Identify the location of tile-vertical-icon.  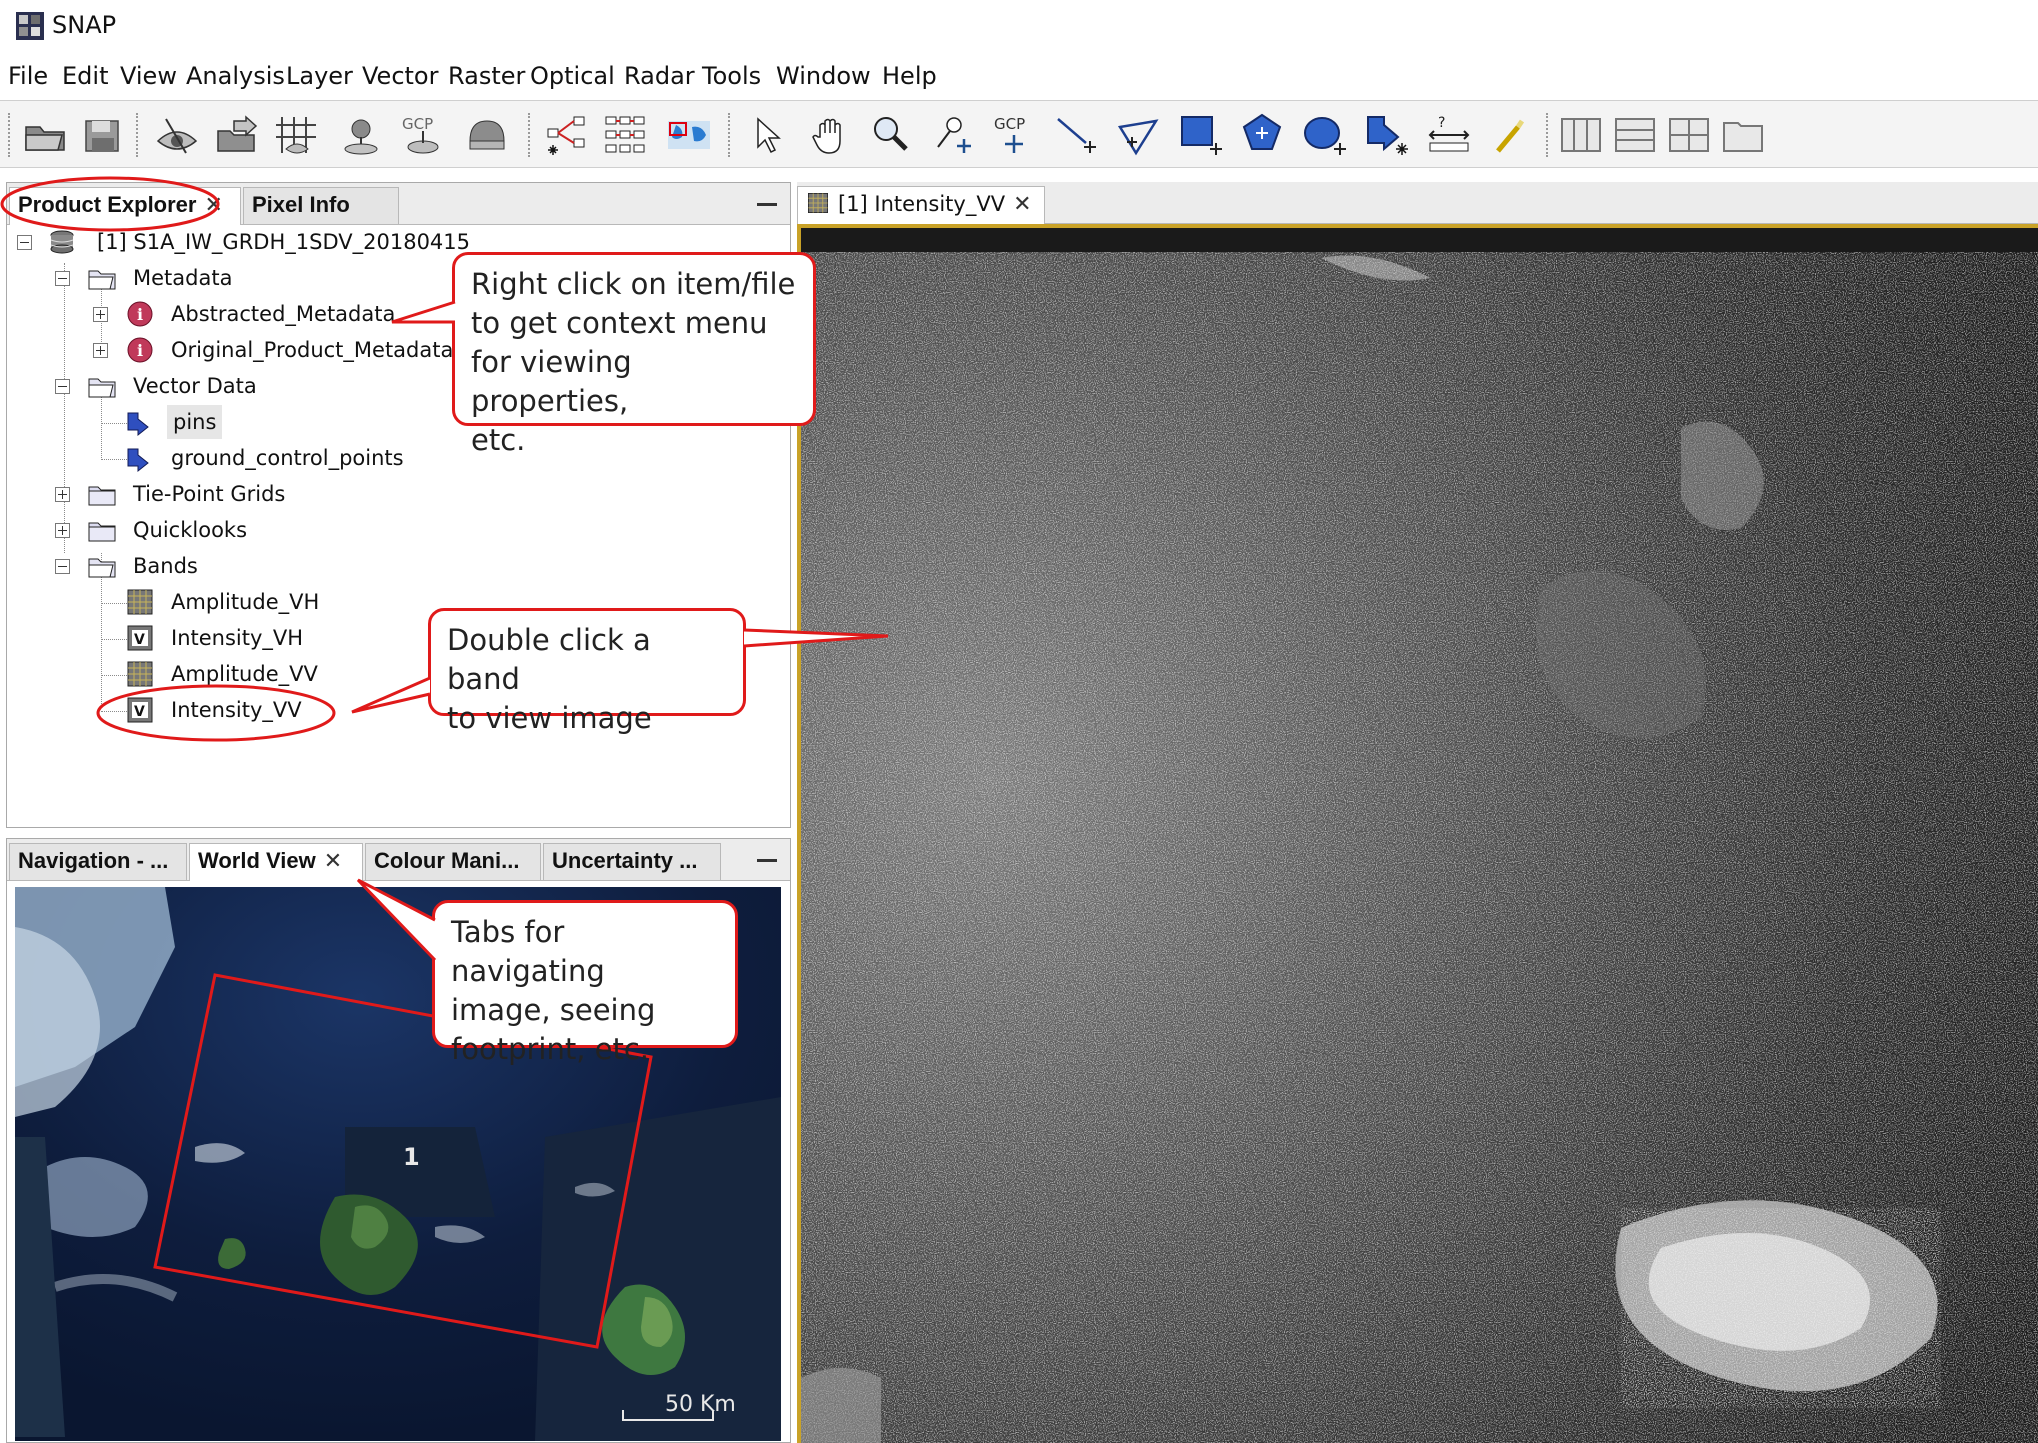
(1635, 135).